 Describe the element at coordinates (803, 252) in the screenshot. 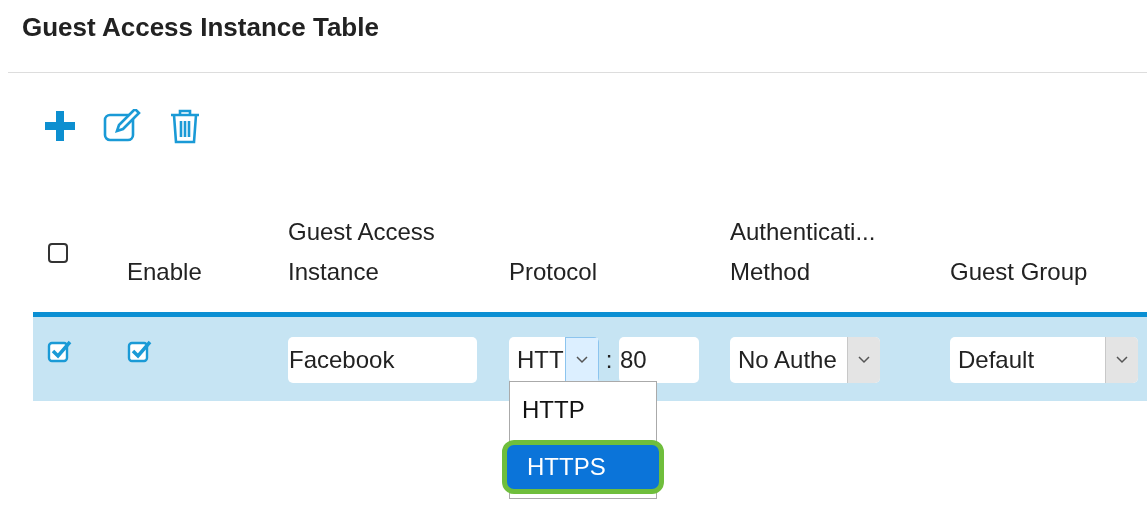

I see `column-header: Authenticati... Method` at that location.